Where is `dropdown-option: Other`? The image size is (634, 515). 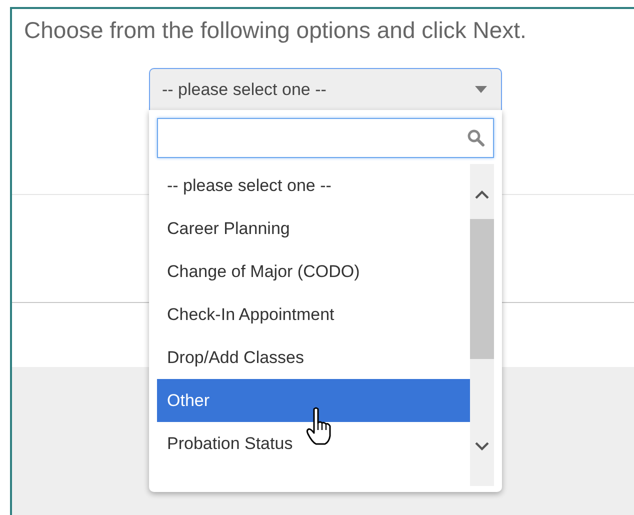 dropdown-option: Other is located at coordinates (313, 400).